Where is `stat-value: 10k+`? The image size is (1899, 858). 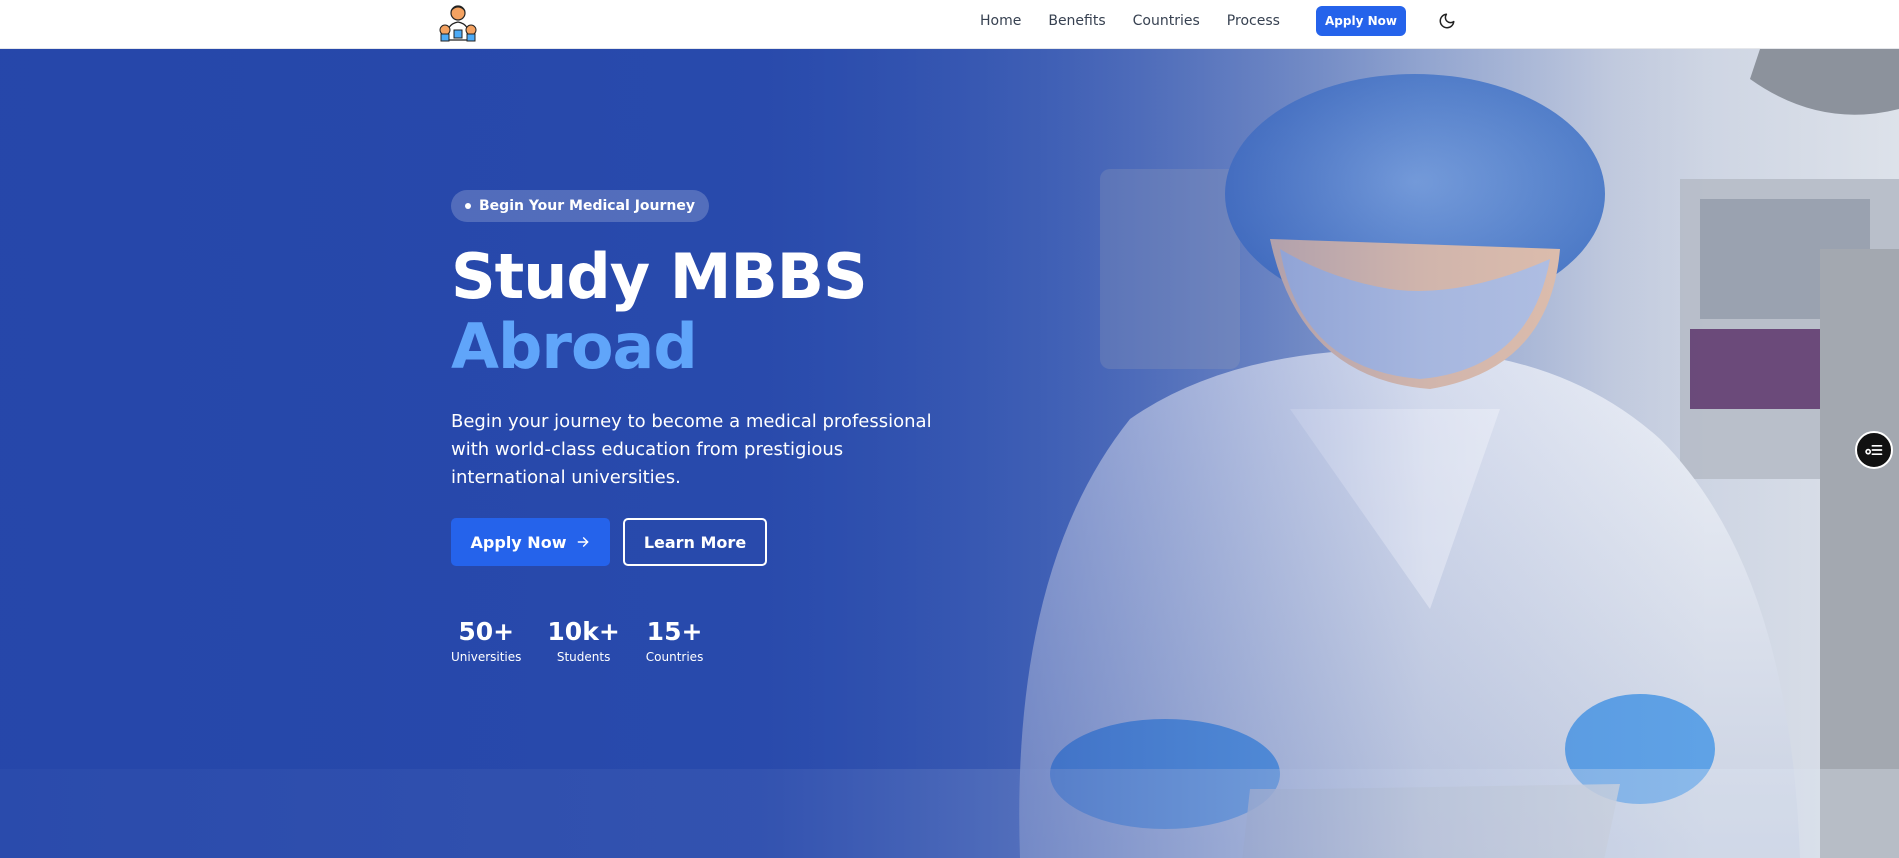 stat-value: 10k+ is located at coordinates (583, 631).